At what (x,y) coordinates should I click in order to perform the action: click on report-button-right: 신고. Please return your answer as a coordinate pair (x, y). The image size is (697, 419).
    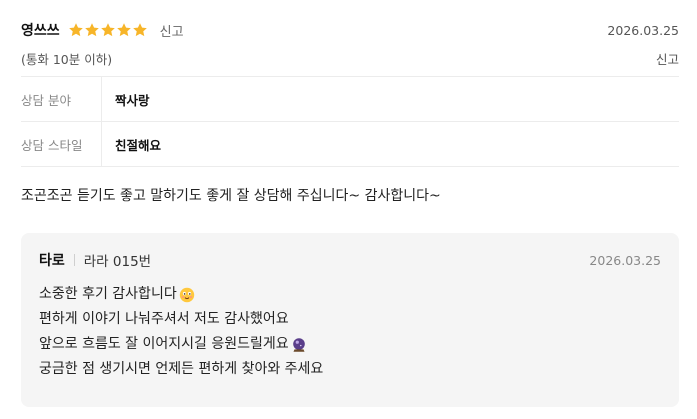
    Looking at the image, I should click on (667, 58).